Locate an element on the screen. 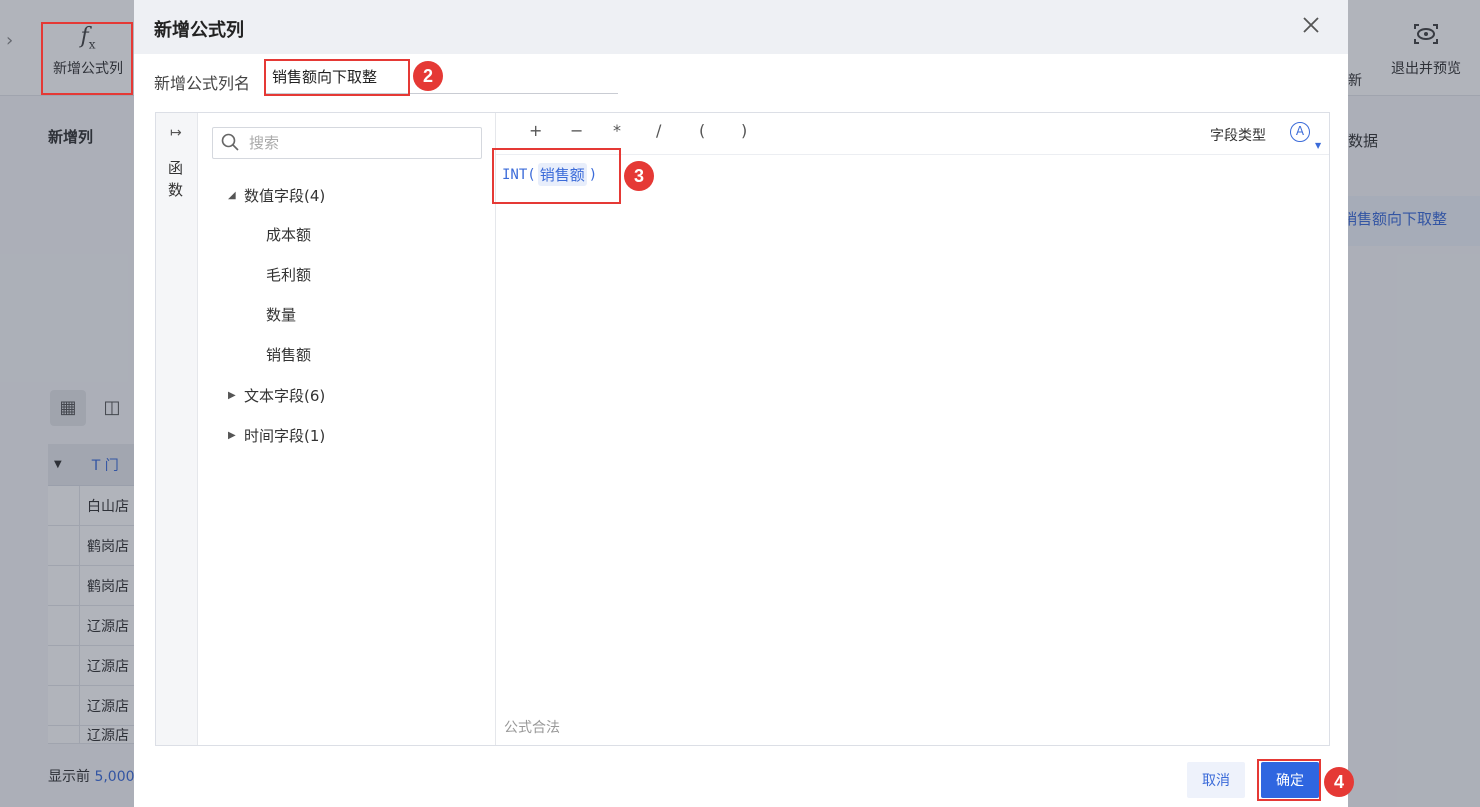 The height and width of the screenshot is (807, 1480). annotation-badge-3: 3 is located at coordinates (639, 176).